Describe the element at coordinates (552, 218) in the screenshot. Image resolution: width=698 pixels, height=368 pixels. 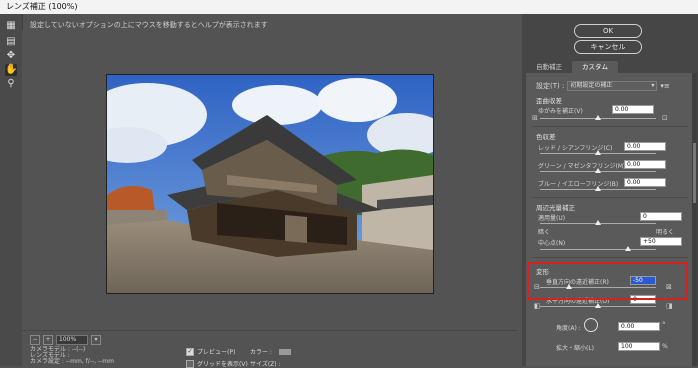
I see `vignette-amount-label: 適用量(U)` at that location.